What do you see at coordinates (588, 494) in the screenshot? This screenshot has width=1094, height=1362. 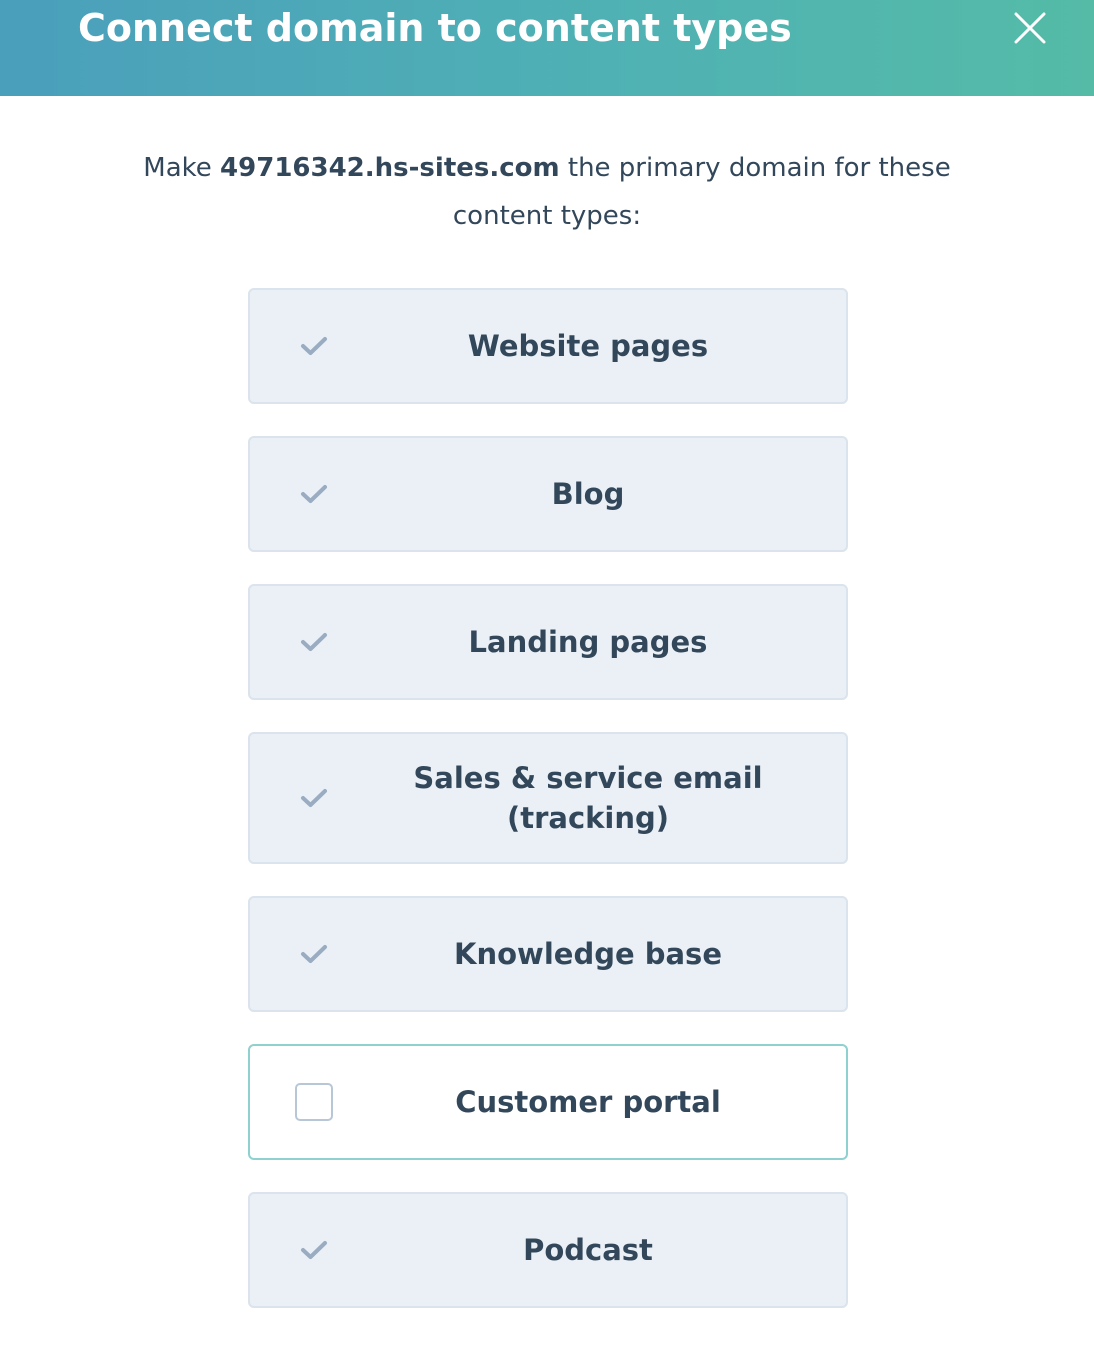 I see `option-label: Blog` at bounding box center [588, 494].